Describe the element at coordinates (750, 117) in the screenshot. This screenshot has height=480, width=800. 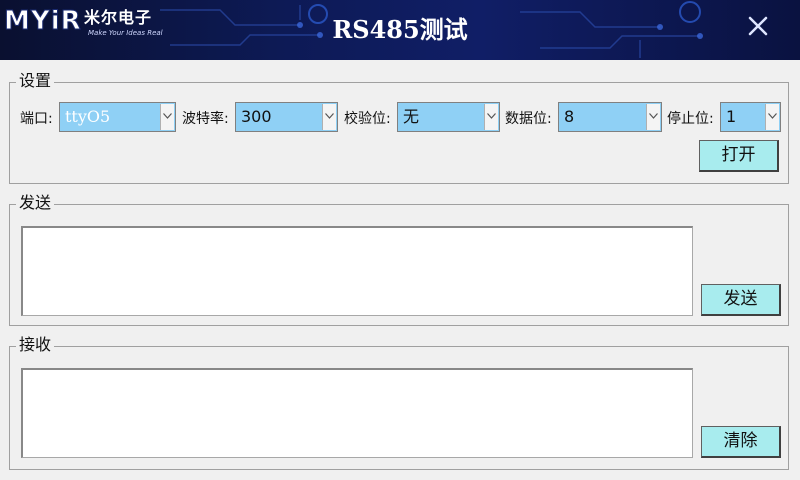
I see `stopbits-select: 1` at that location.